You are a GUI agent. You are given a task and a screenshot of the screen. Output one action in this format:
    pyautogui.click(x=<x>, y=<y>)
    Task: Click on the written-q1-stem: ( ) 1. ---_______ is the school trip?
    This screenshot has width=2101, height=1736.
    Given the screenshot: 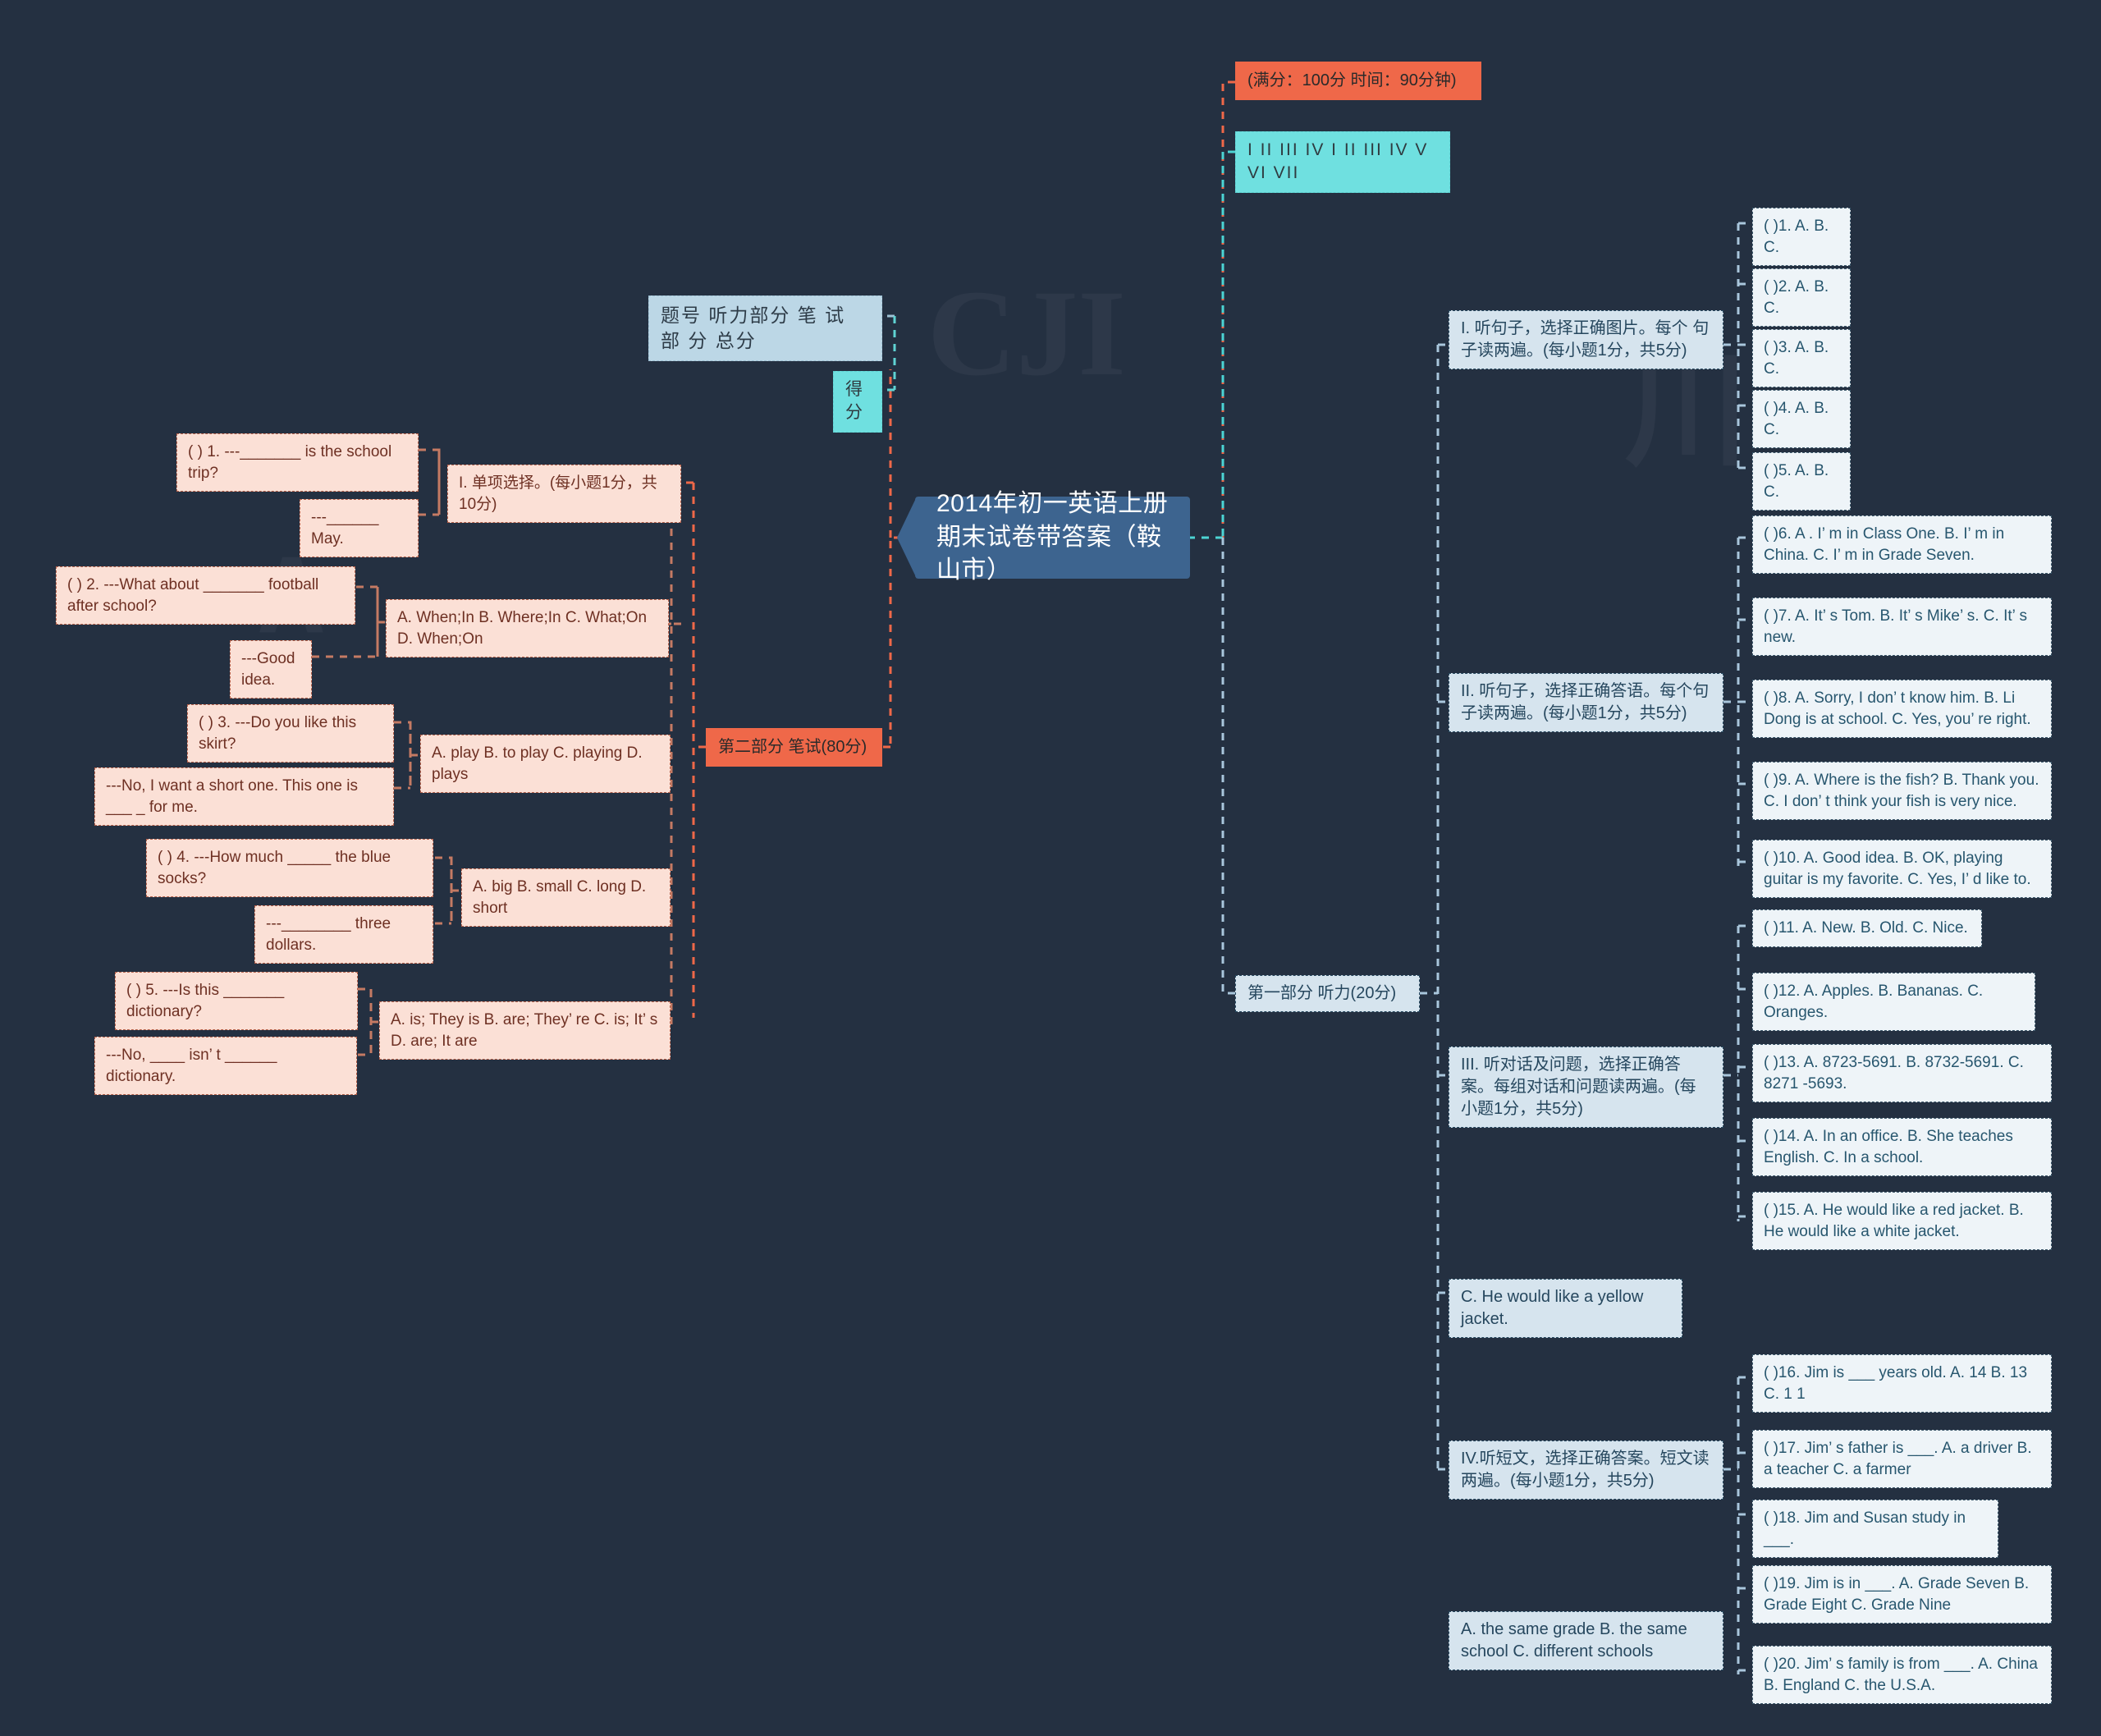 What is the action you would take?
    pyautogui.click(x=297, y=462)
    